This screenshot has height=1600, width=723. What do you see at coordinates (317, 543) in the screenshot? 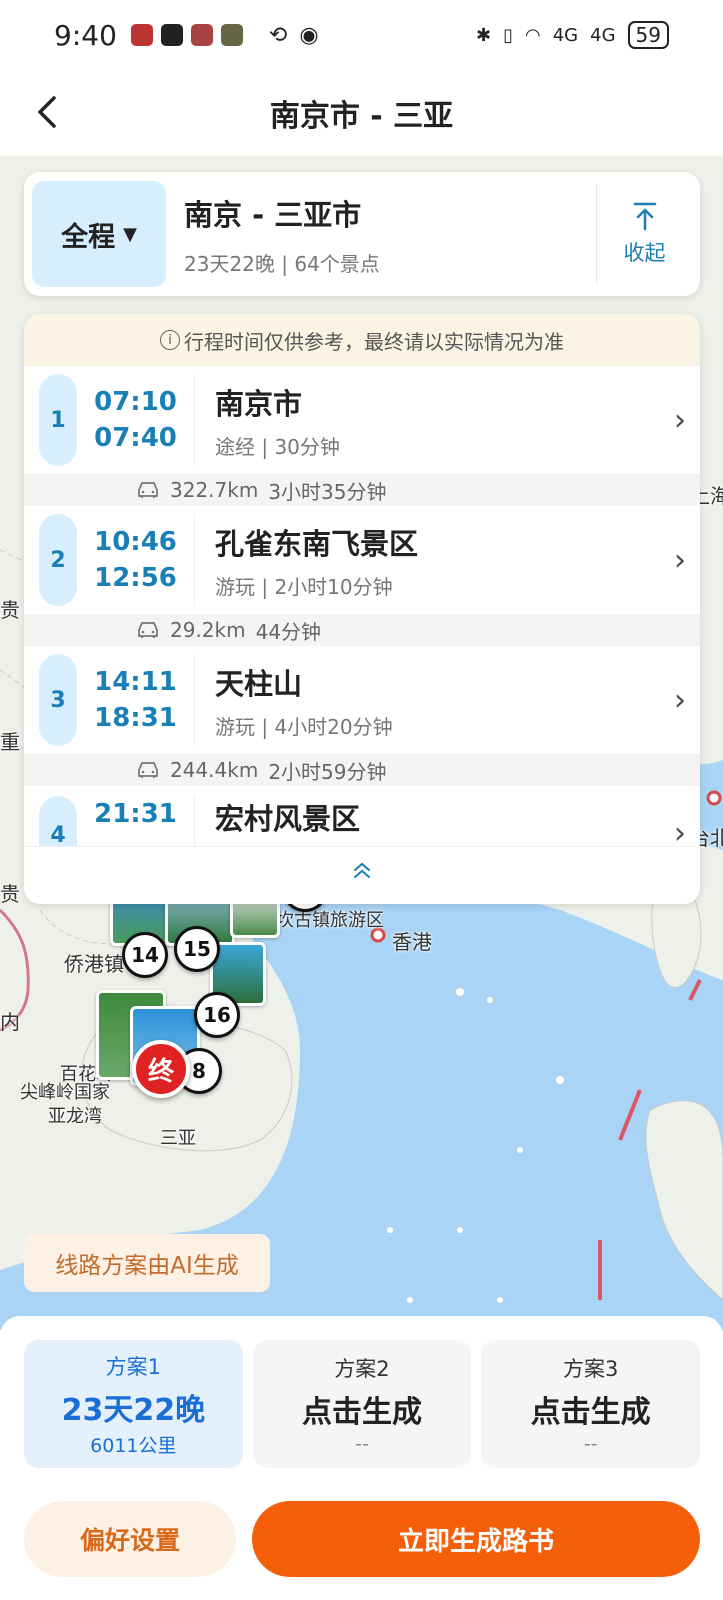
I see `stop-name: 孔雀东南飞景区` at bounding box center [317, 543].